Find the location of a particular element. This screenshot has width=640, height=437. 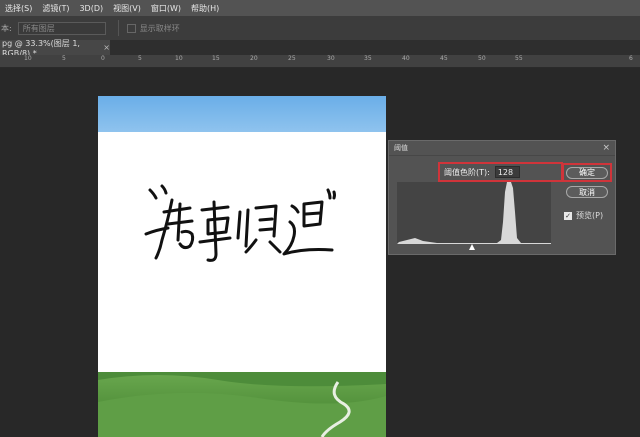

ruler-tick: 25 is located at coordinates (292, 58).